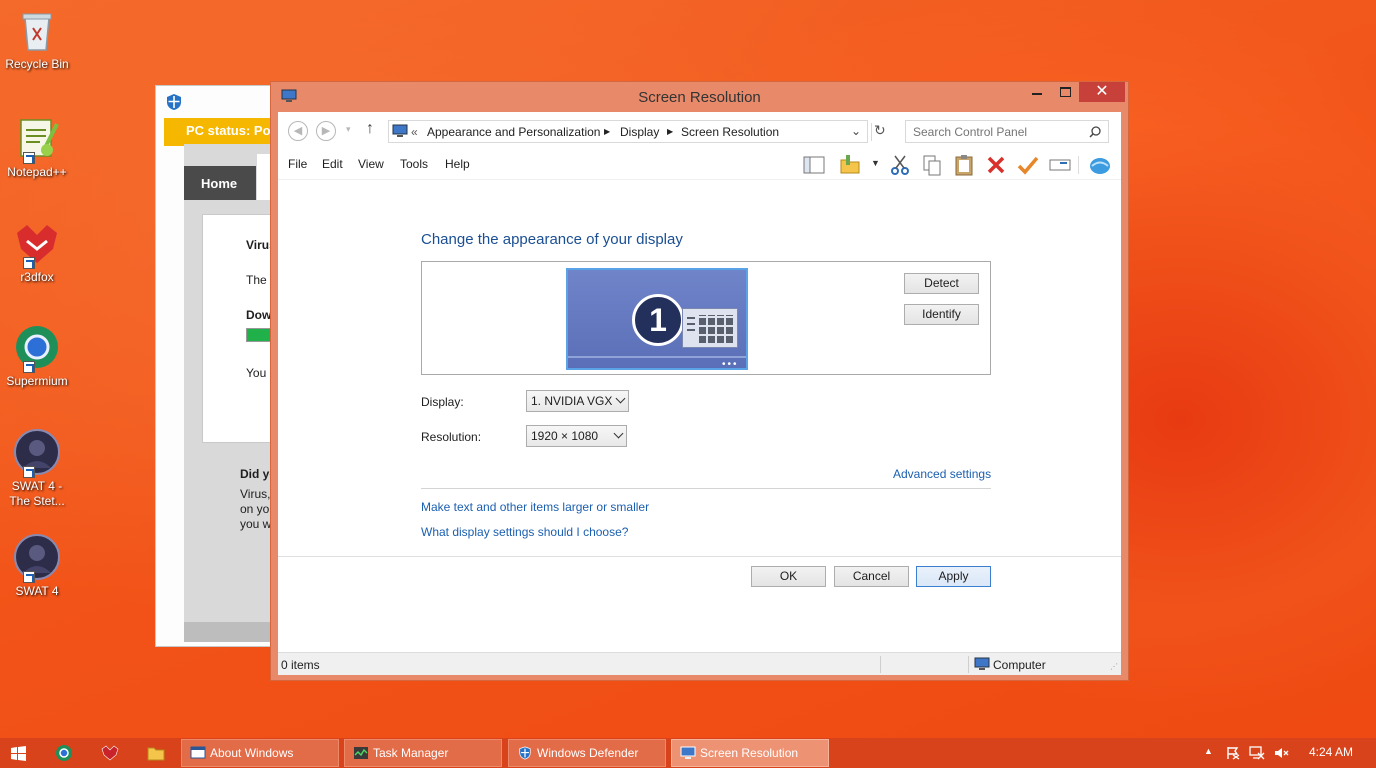 The width and height of the screenshot is (1376, 768). I want to click on taskbar-clock: 4:24 AM, so click(1331, 752).